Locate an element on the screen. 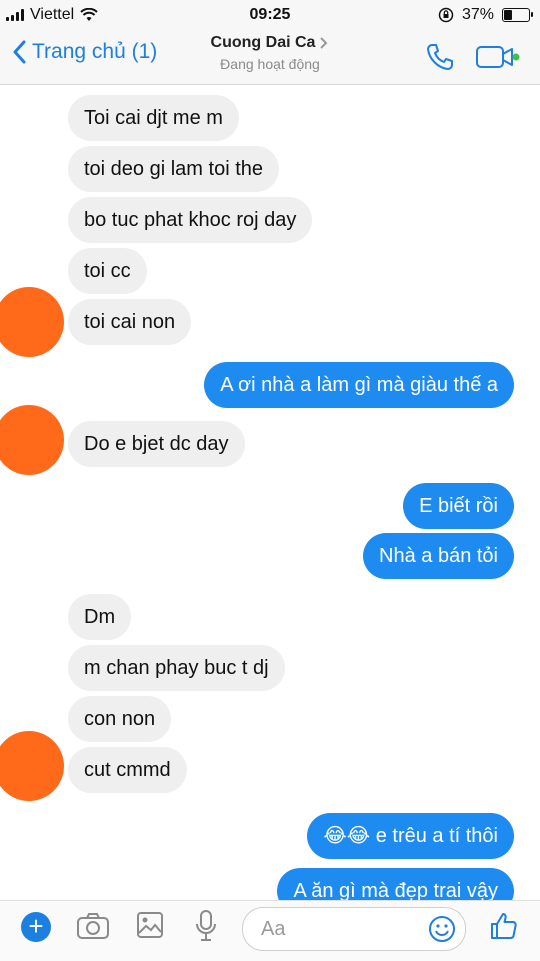 The height and width of the screenshot is (961, 540). contact-status: Đang hoạt động is located at coordinates (270, 64).